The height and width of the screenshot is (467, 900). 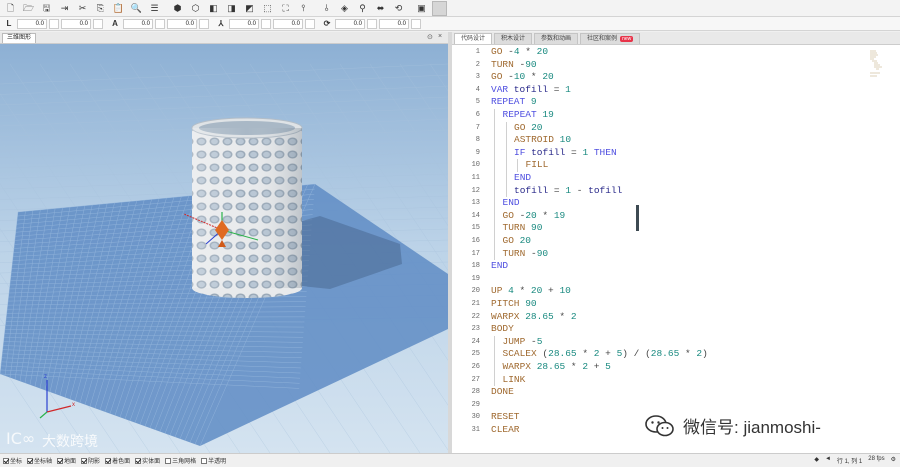 What do you see at coordinates (213, 8) in the screenshot?
I see `cube-side-icon: ◧` at bounding box center [213, 8].